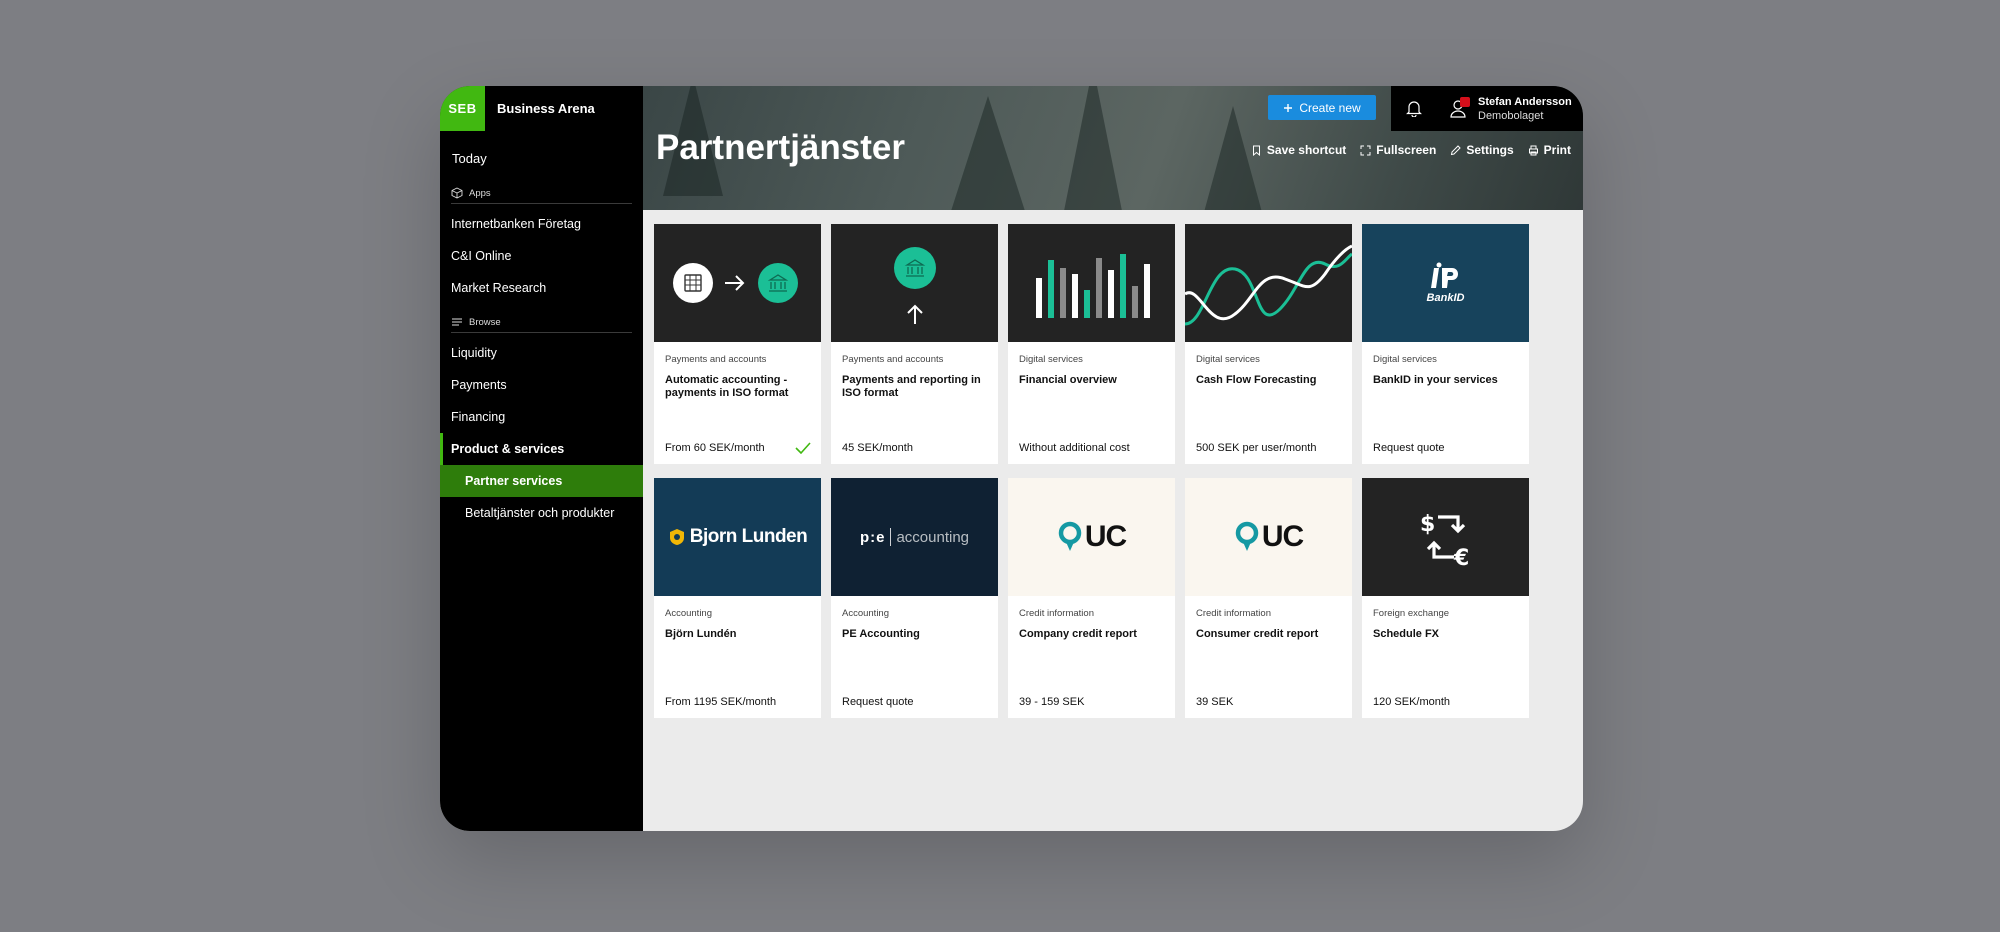 This screenshot has height=932, width=2000. What do you see at coordinates (1330, 107) in the screenshot?
I see `create-new-label: Create new` at bounding box center [1330, 107].